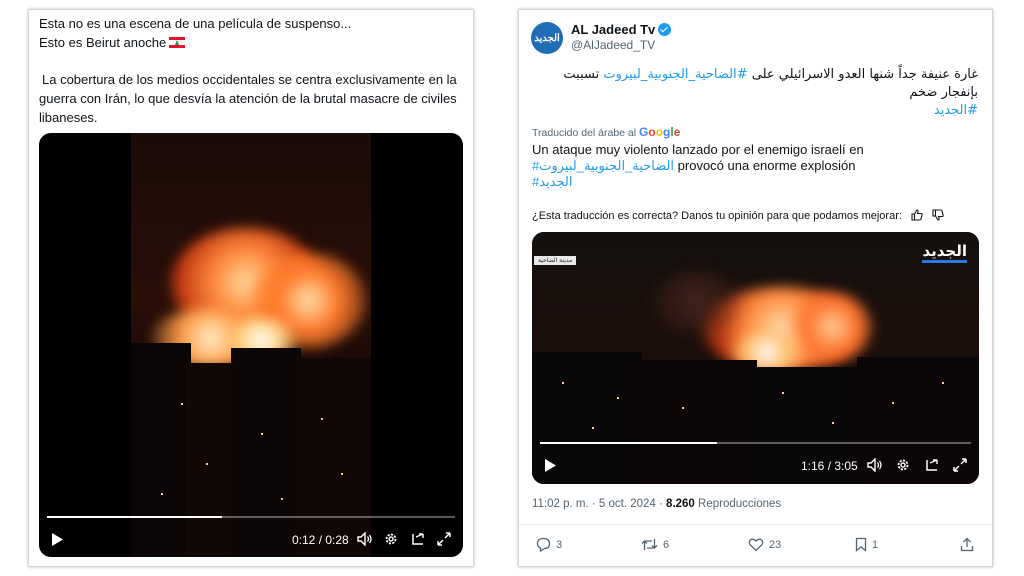  Describe the element at coordinates (649, 544) in the screenshot. I see `repost-icon` at that location.